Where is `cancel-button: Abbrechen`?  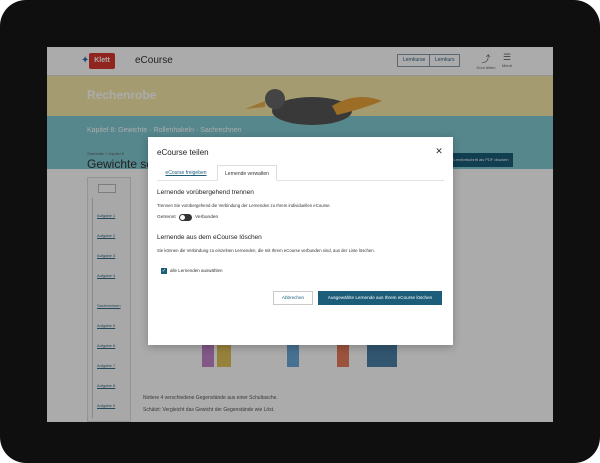
cancel-button: Abbrechen is located at coordinates (293, 298).